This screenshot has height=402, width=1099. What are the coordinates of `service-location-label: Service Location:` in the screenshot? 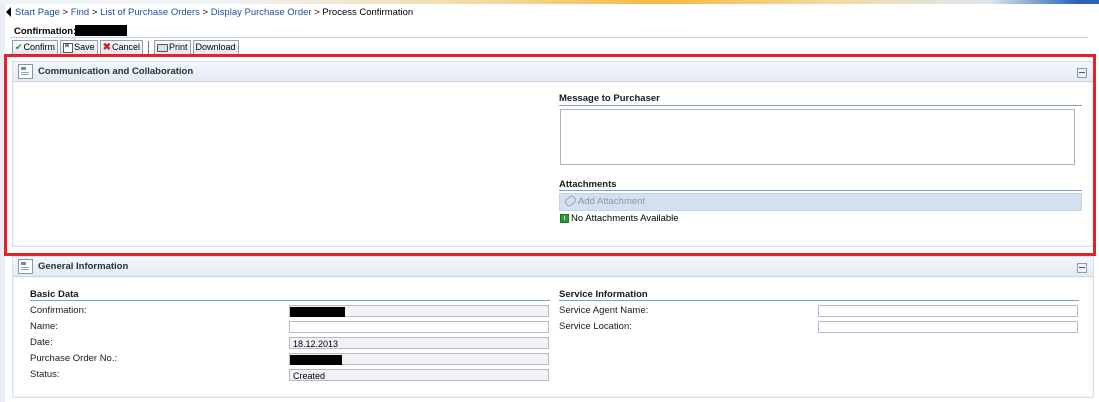 It's located at (595, 326).